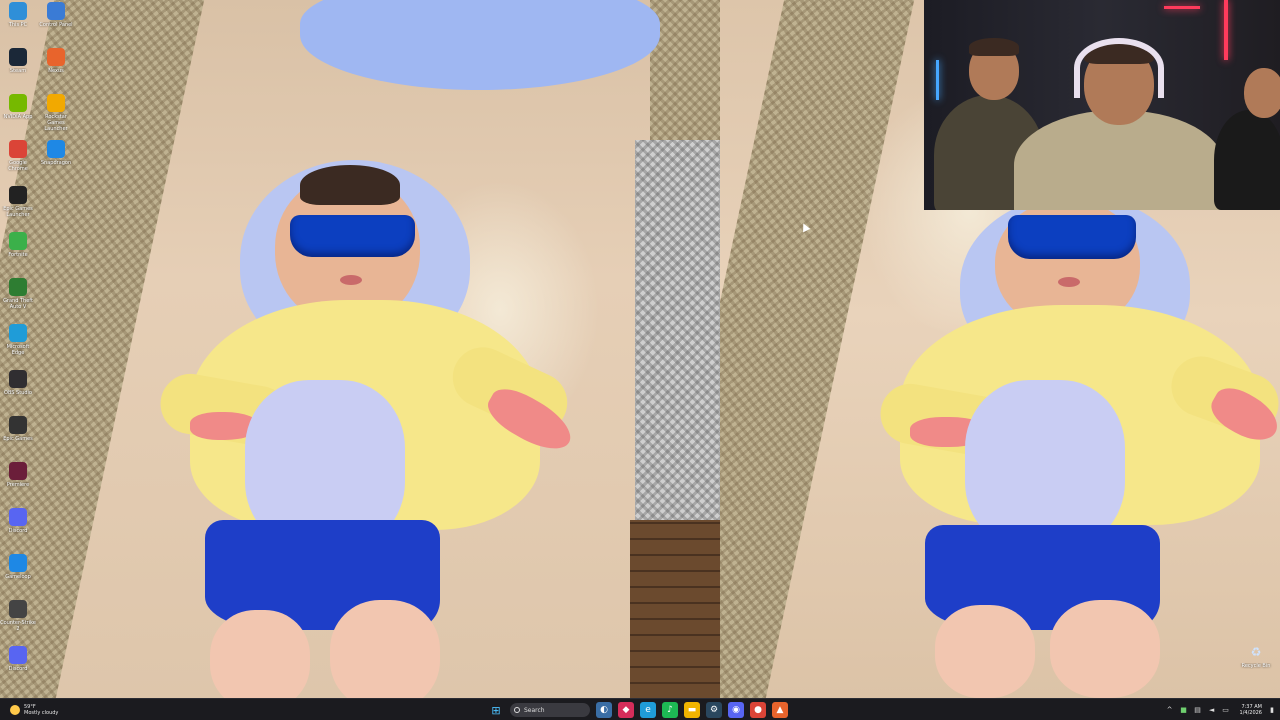  I want to click on desktop-shortcut-label: Gameloop, so click(18, 577).